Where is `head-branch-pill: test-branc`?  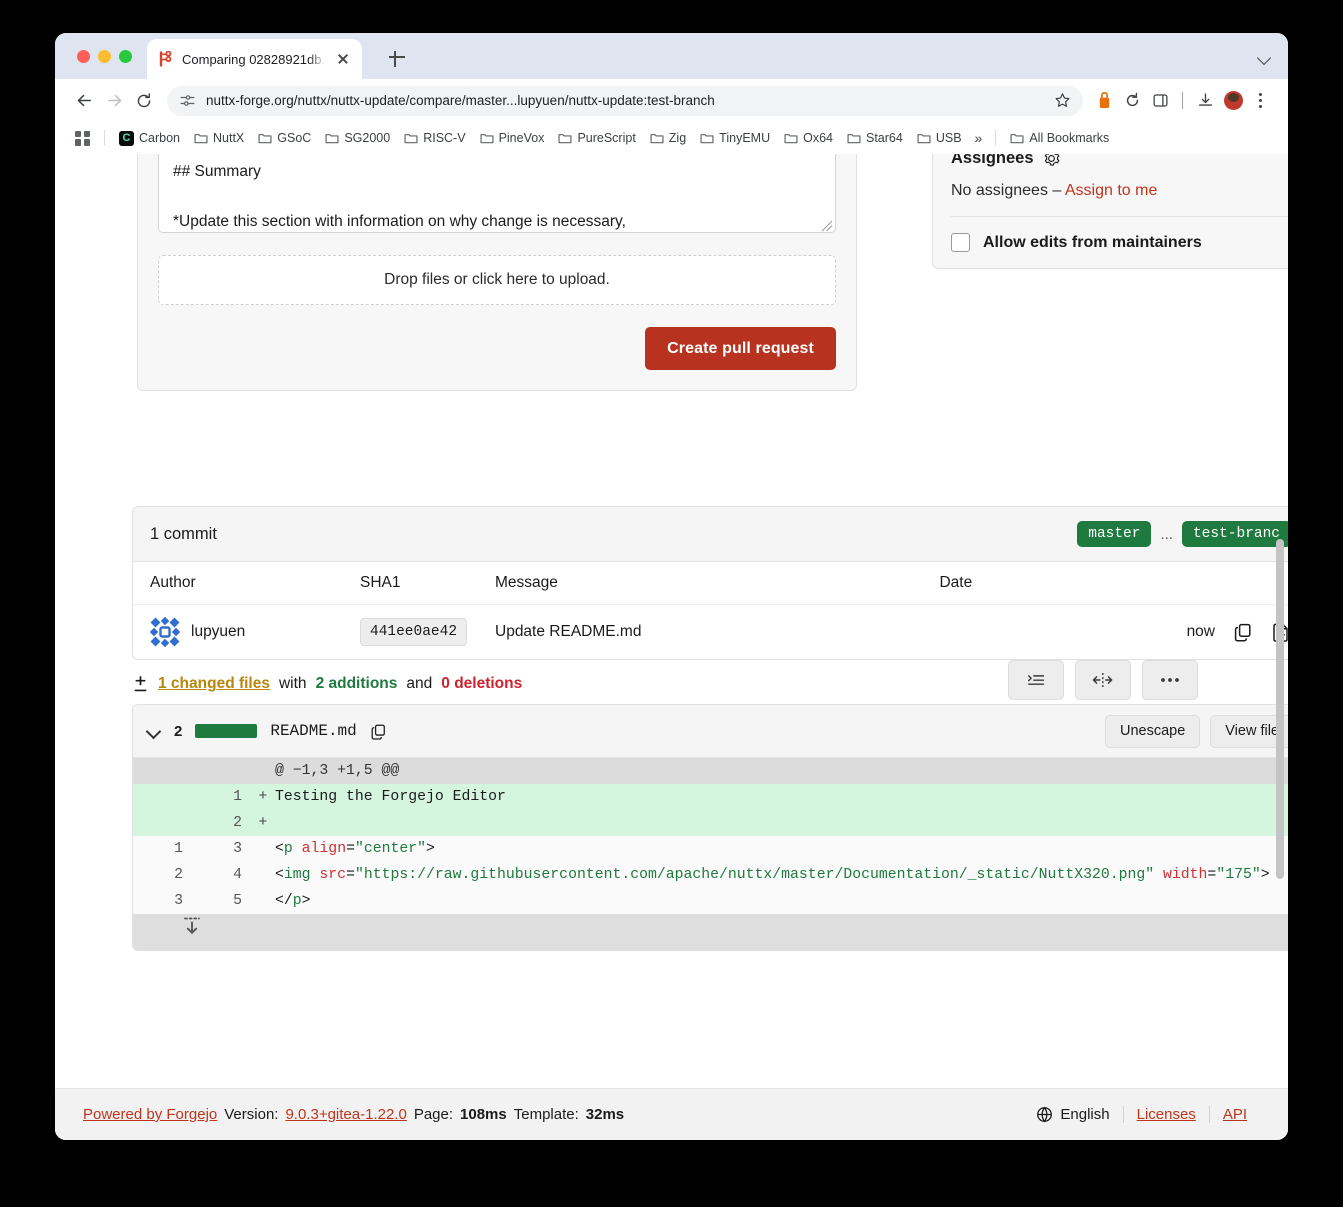
head-branch-pill: test-branc is located at coordinates (1234, 534).